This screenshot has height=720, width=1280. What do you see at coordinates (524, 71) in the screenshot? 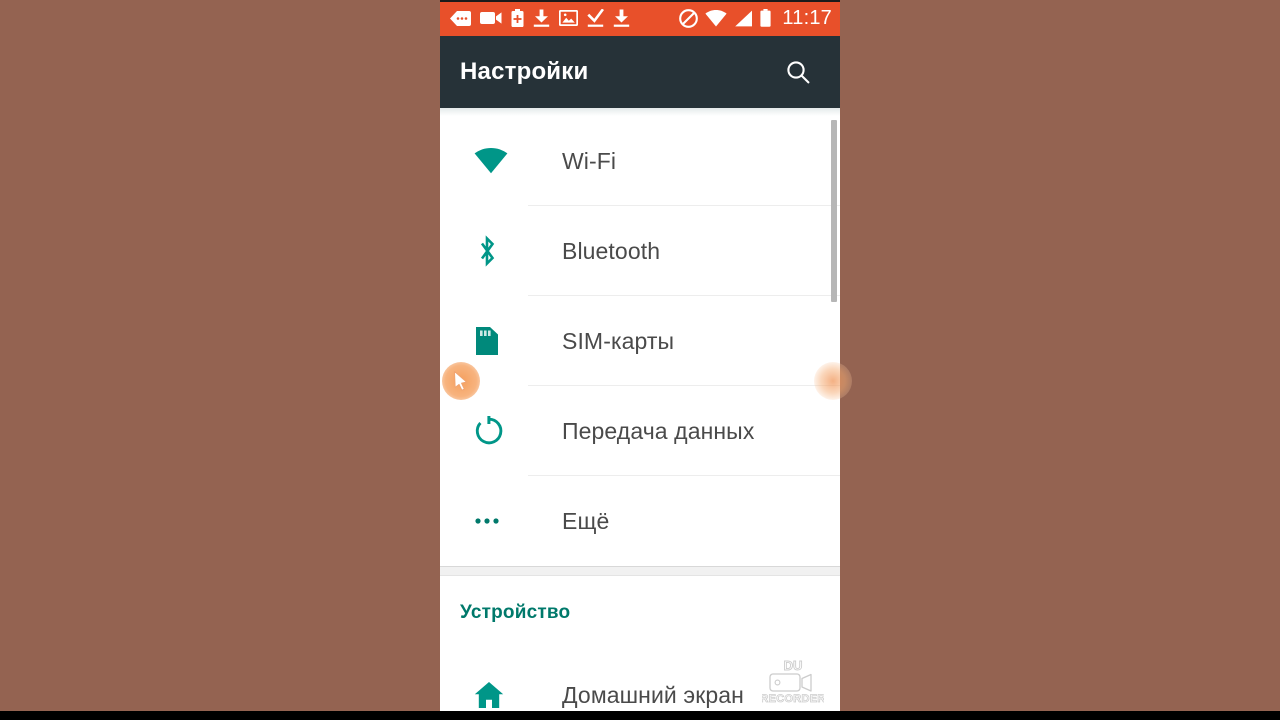
I see `page-title: Настройки` at bounding box center [524, 71].